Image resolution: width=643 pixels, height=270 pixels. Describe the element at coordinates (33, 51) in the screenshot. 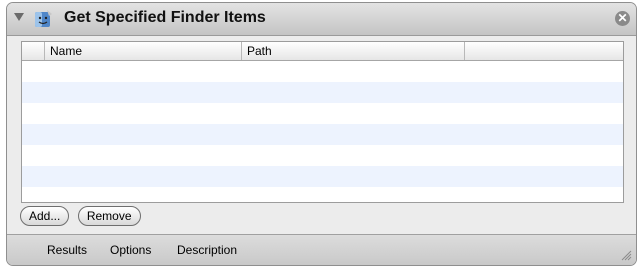

I see `header-spacer` at that location.